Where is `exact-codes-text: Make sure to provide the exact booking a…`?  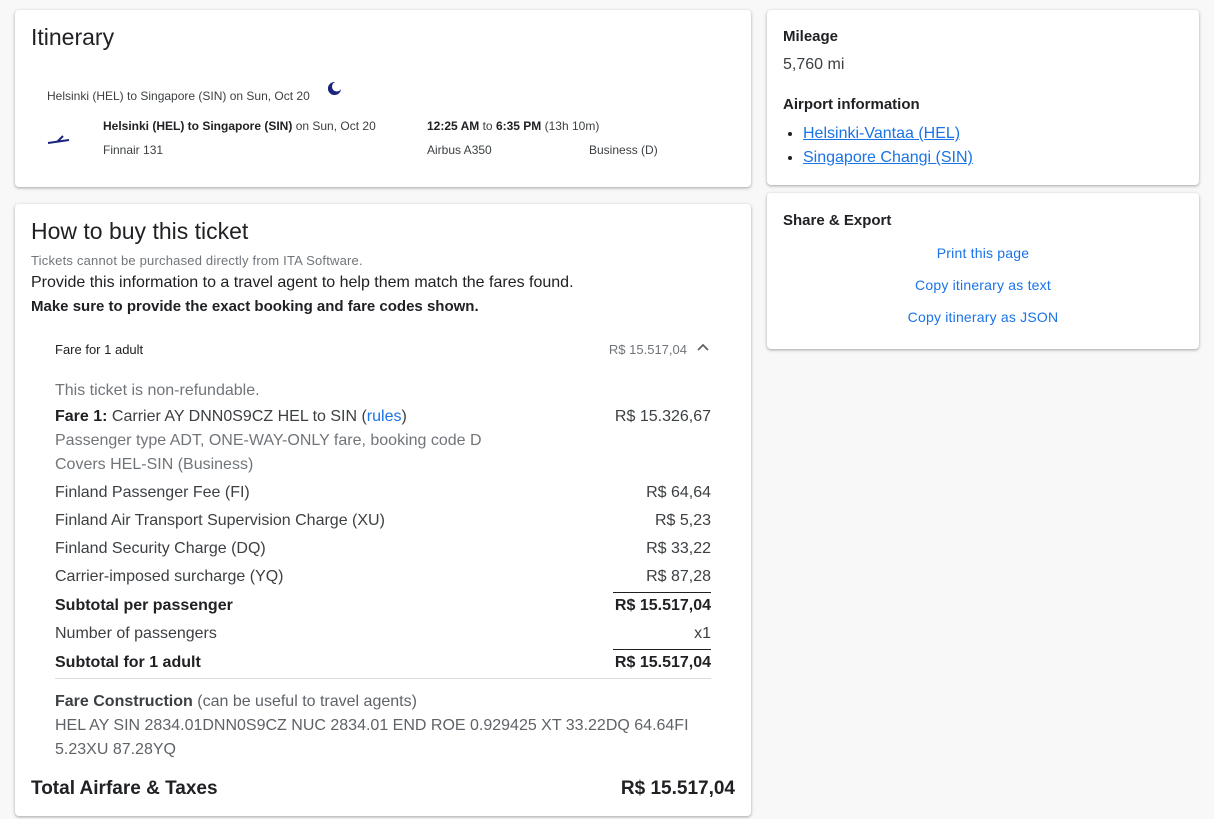
exact-codes-text: Make sure to provide the exact booking a… is located at coordinates (255, 306).